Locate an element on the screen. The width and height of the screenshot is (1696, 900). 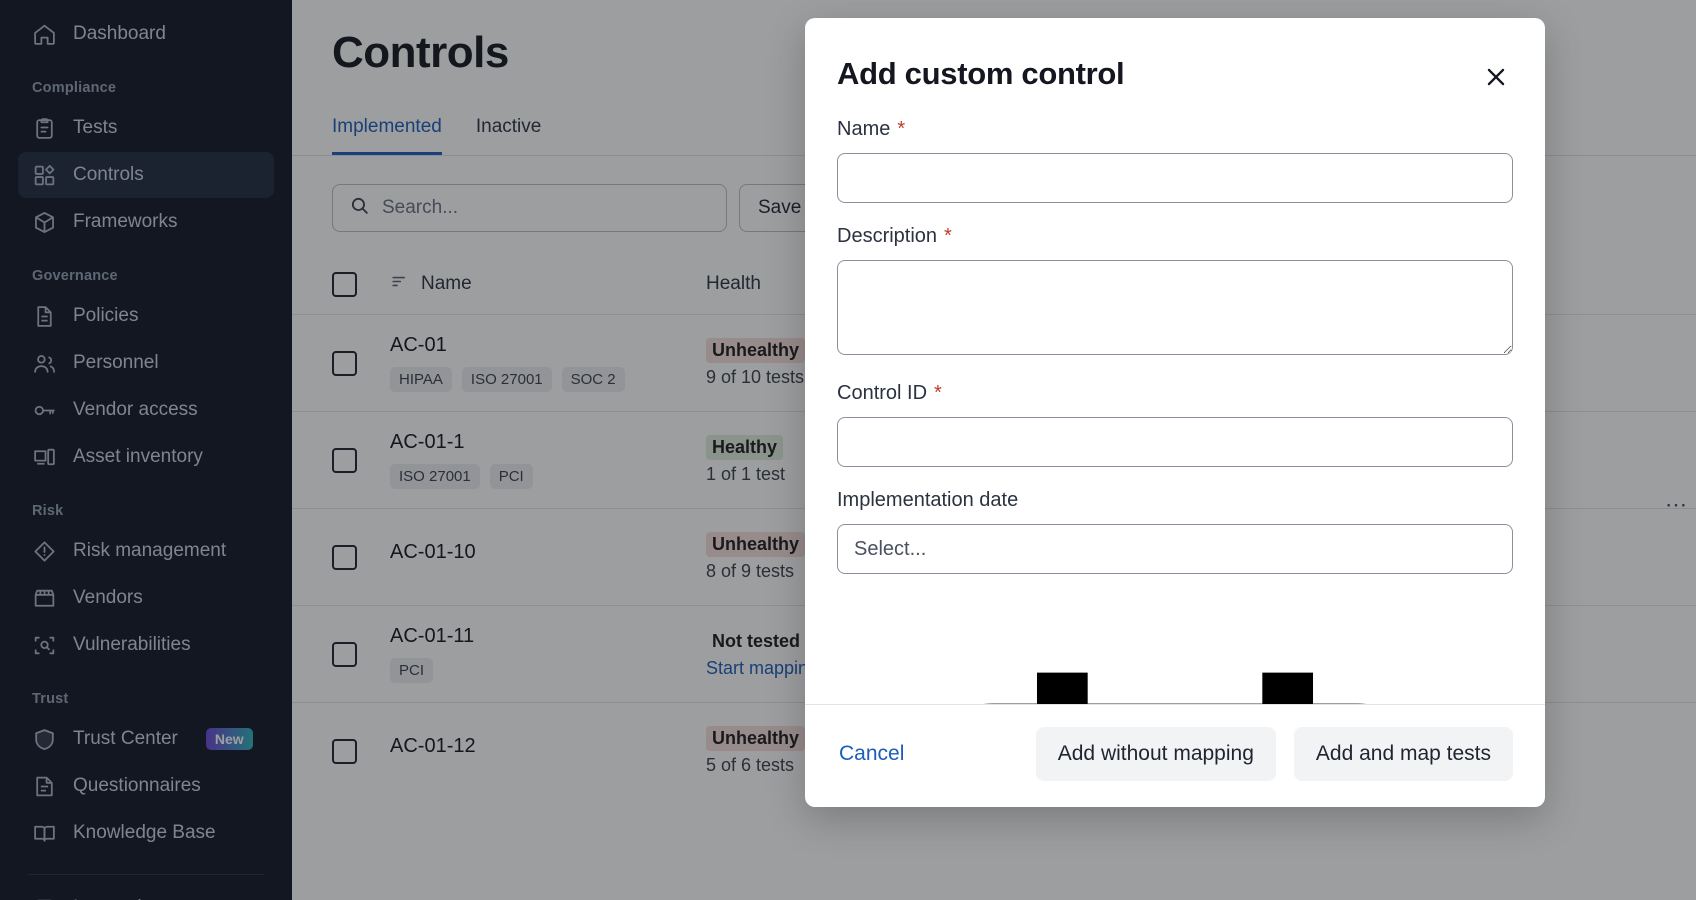
description-textarea is located at coordinates (1175, 307).